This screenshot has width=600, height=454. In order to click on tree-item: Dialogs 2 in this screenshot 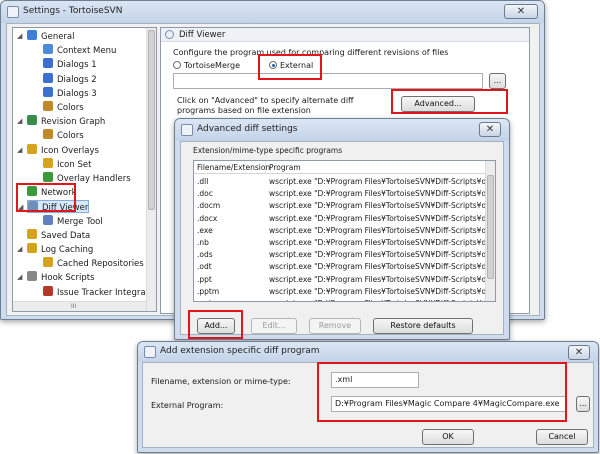, I will do `click(70, 79)`.